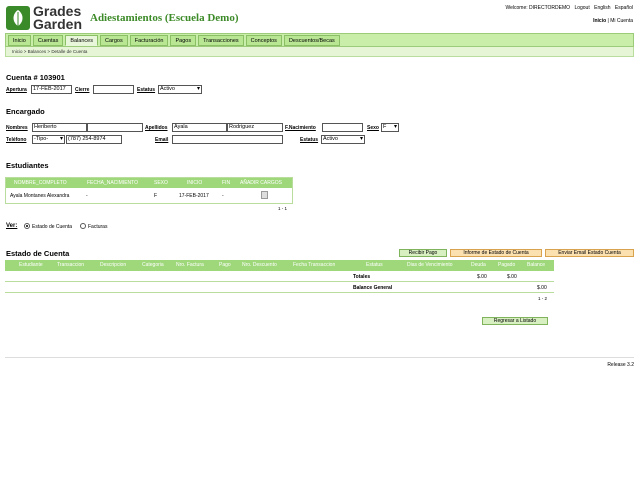 The width and height of the screenshot is (640, 480). What do you see at coordinates (52, 227) in the screenshot?
I see `radio-estado-label: Estado de Cuenta` at bounding box center [52, 227].